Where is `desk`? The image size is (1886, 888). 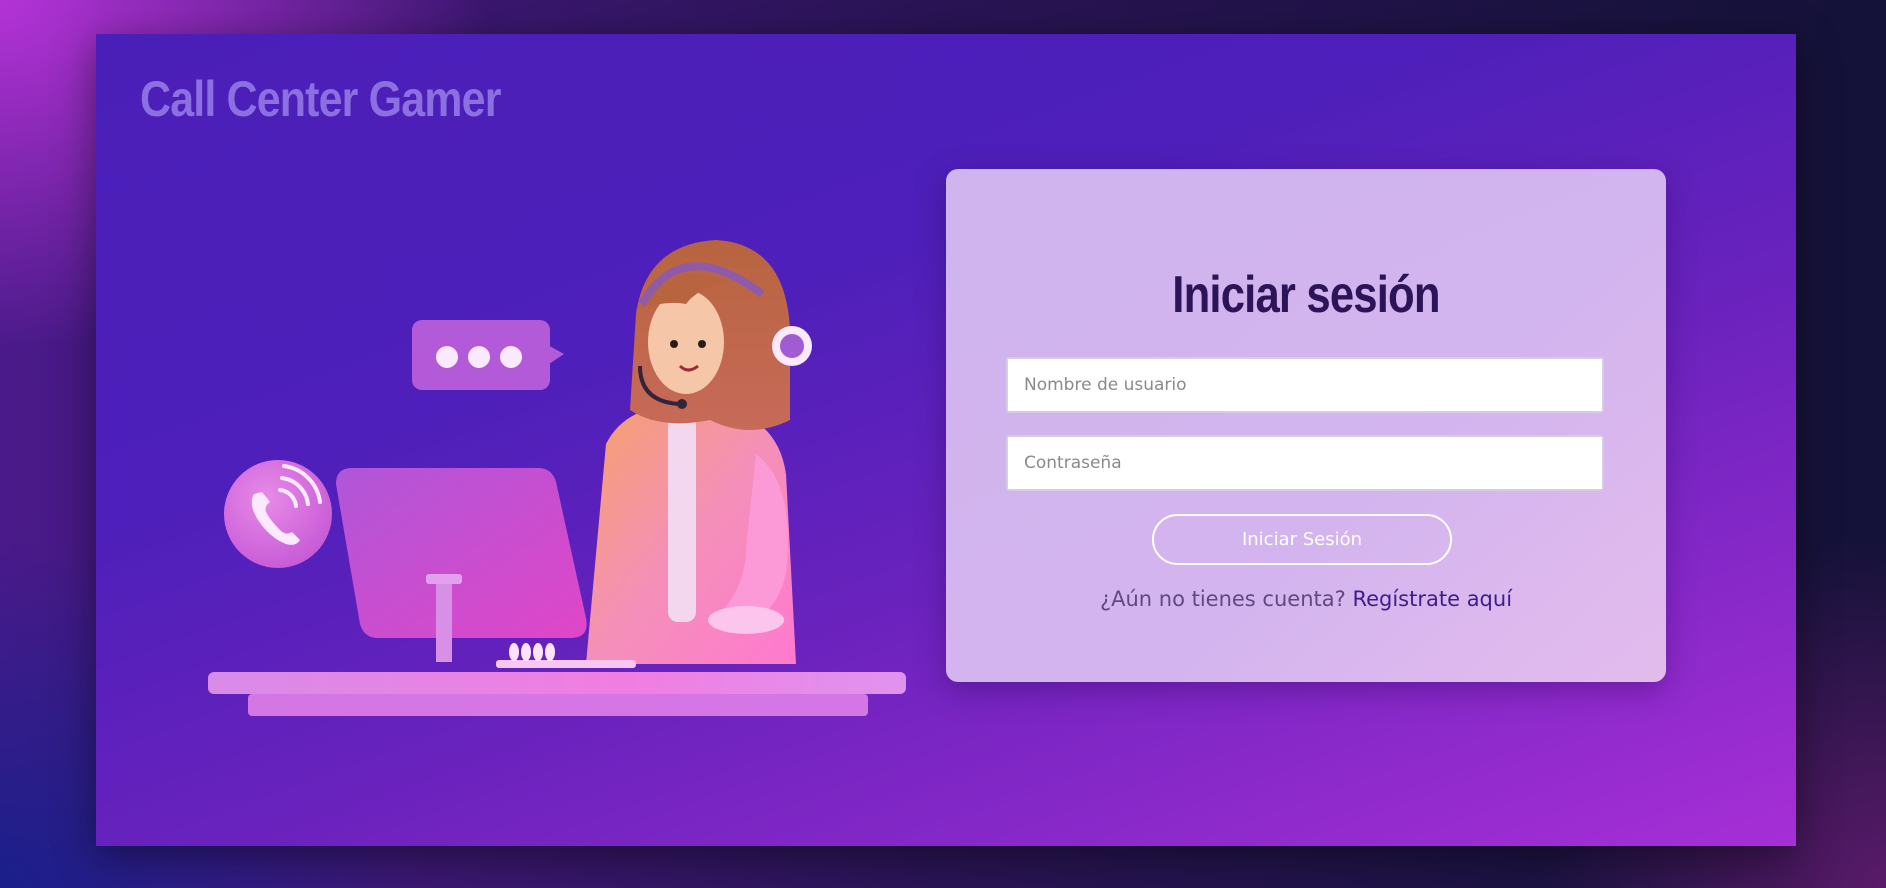 desk is located at coordinates (557, 694).